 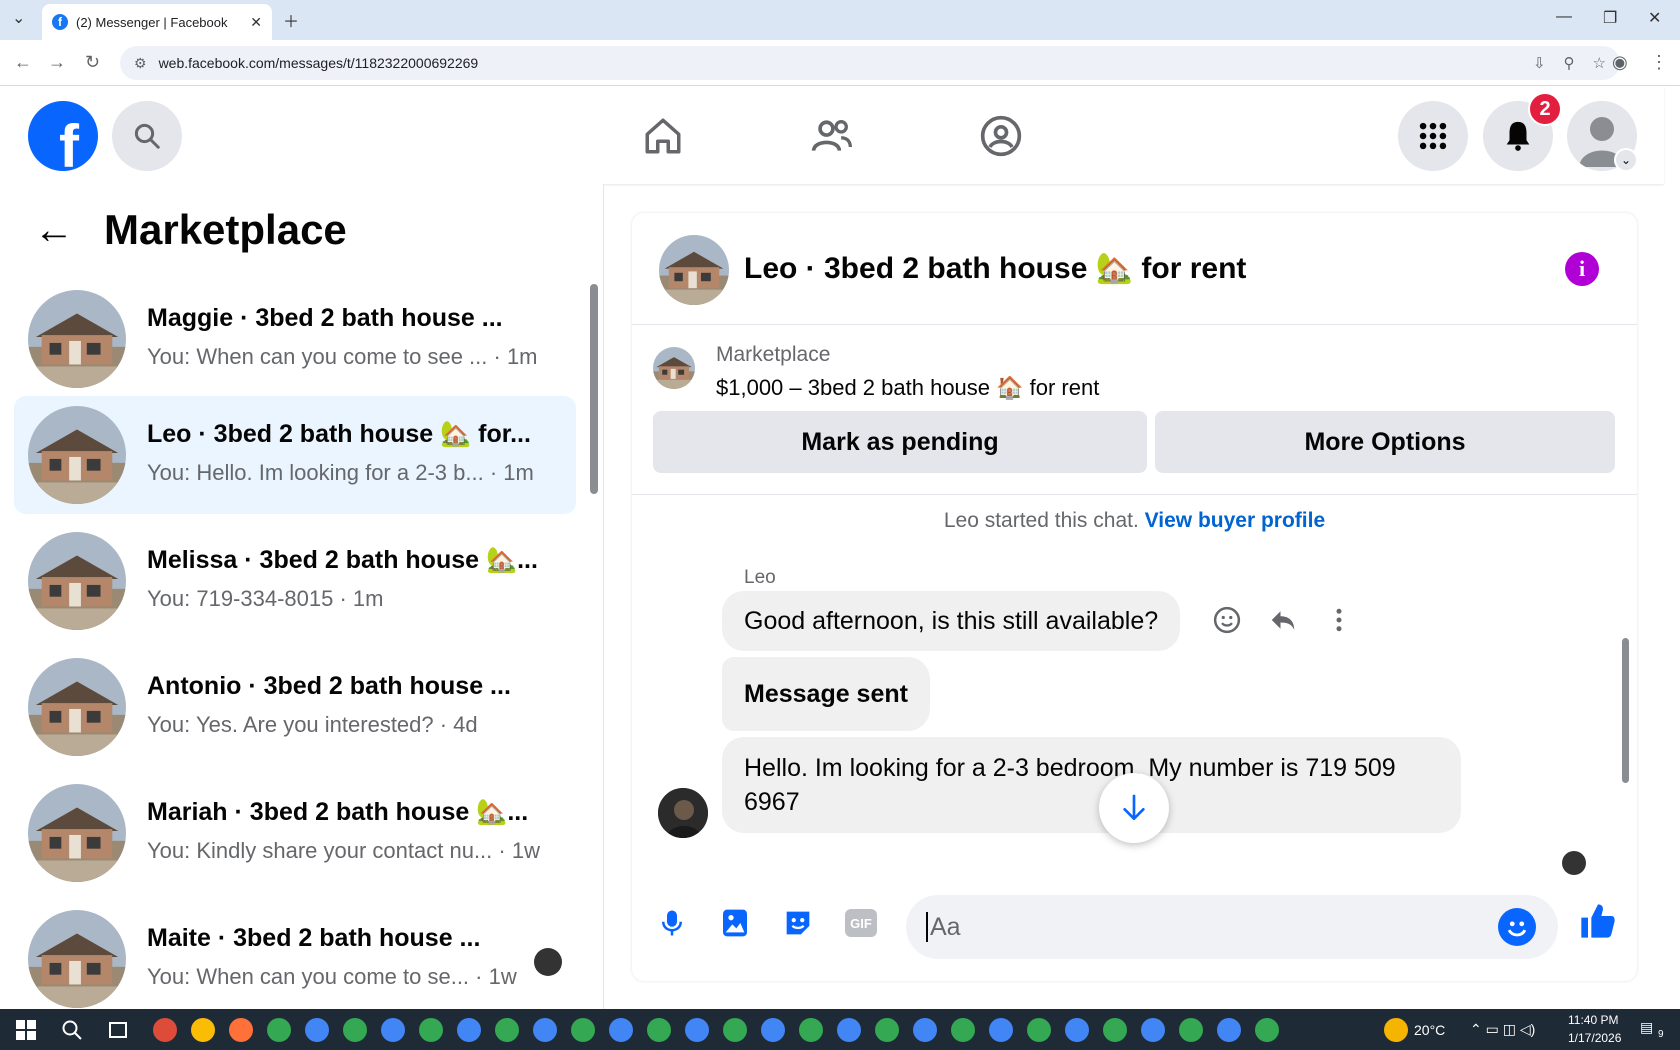 What do you see at coordinates (900, 442) in the screenshot?
I see `mark-as-pending-button: Mark as pending` at bounding box center [900, 442].